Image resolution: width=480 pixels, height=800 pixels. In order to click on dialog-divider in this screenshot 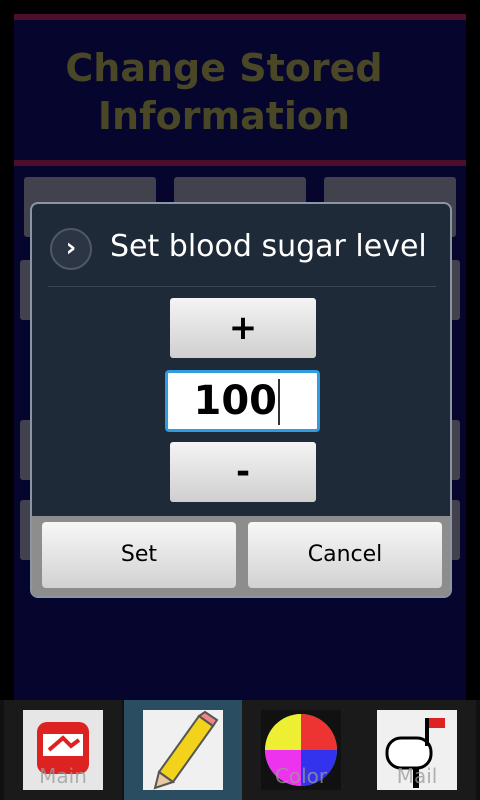, I will do `click(242, 286)`.